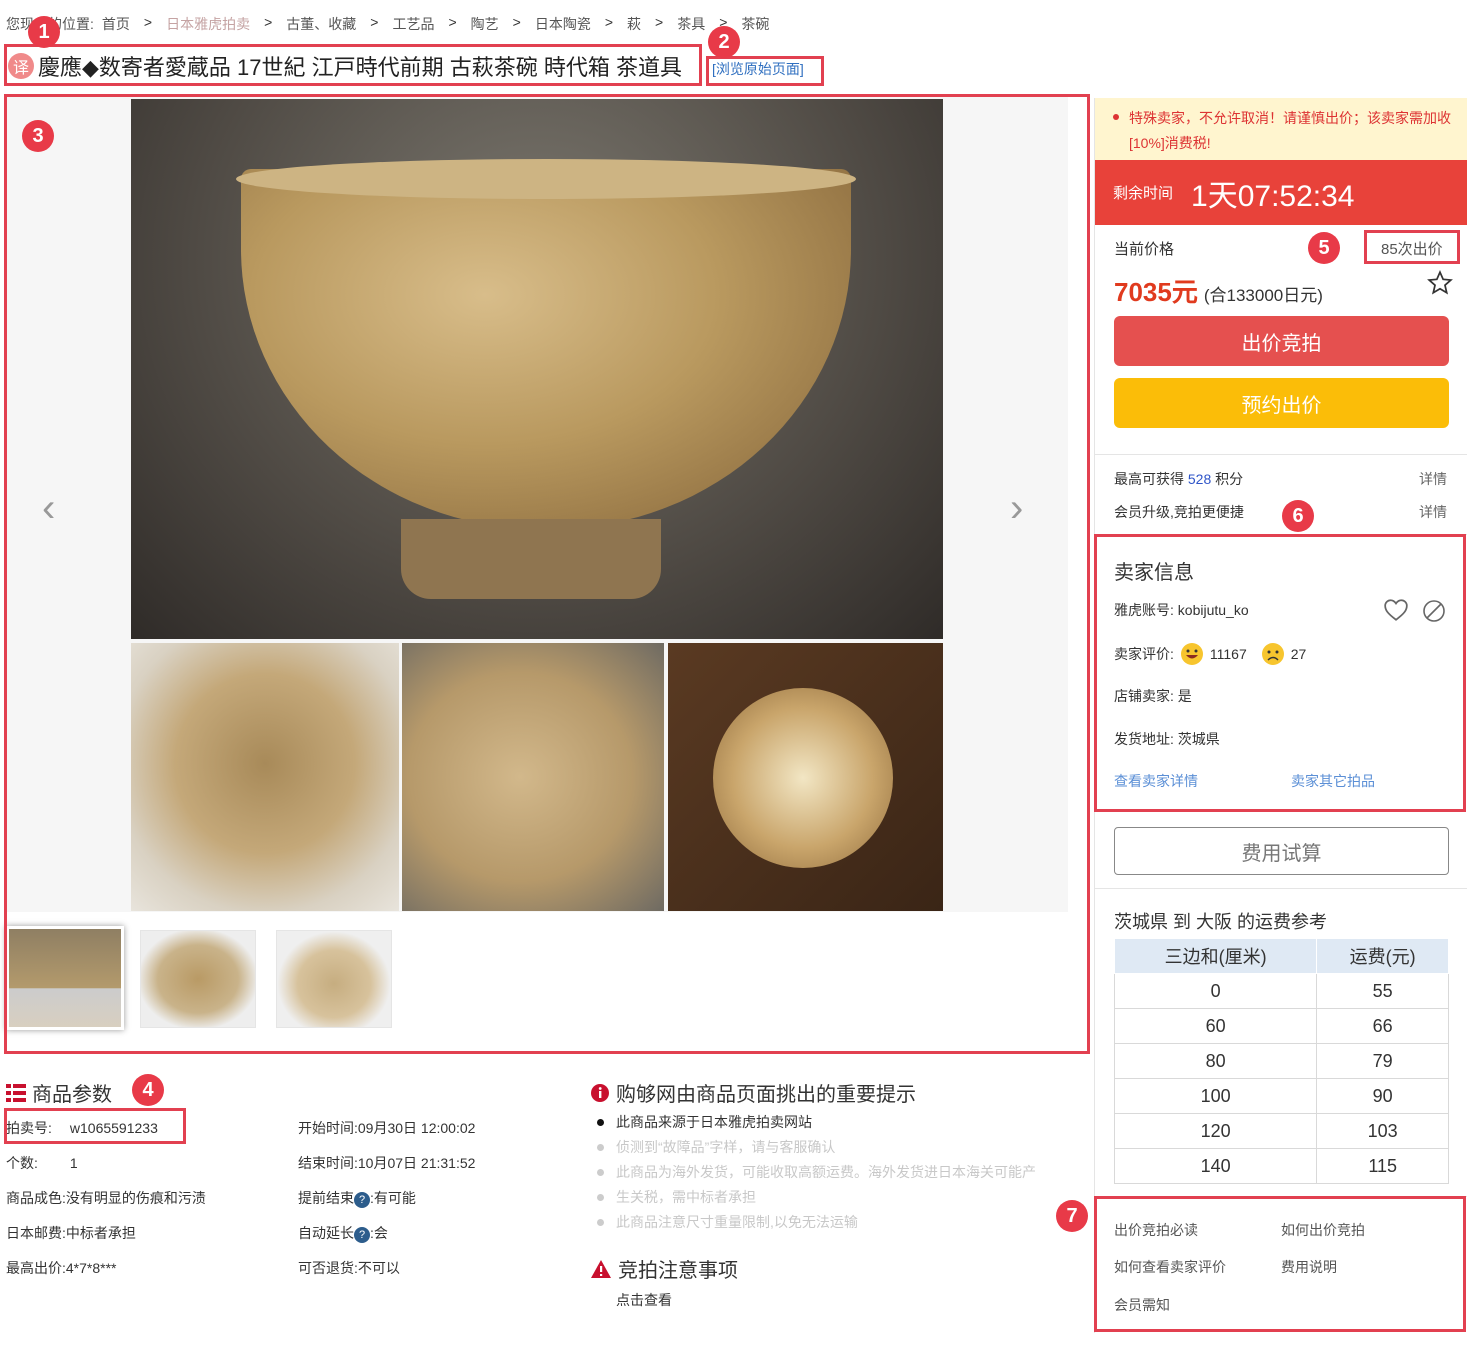  What do you see at coordinates (1156, 1230) in the screenshot?
I see `help-link: 出价竞拍必读` at bounding box center [1156, 1230].